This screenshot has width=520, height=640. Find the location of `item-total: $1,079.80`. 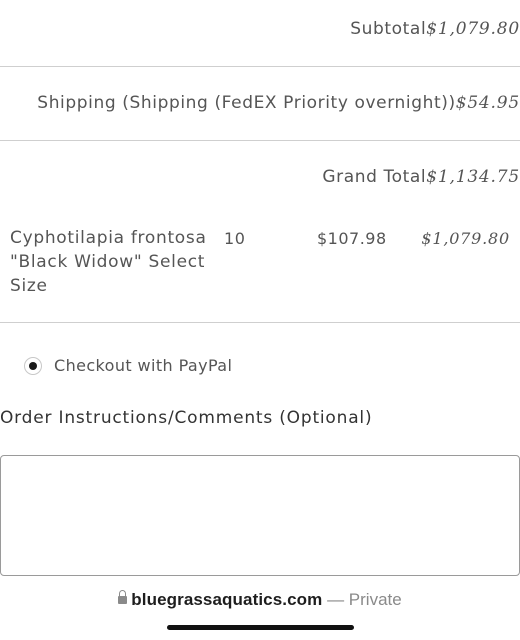

item-total: $1,079.80 is located at coordinates (465, 238).